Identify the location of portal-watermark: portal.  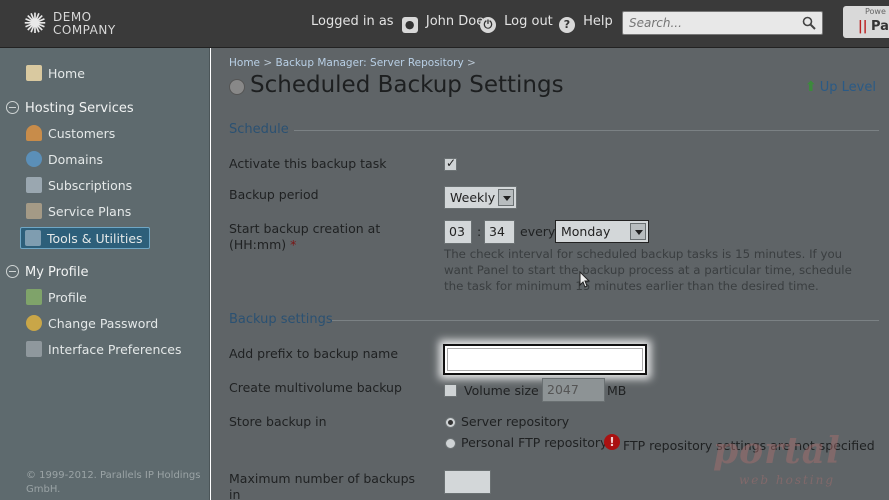
(777, 451).